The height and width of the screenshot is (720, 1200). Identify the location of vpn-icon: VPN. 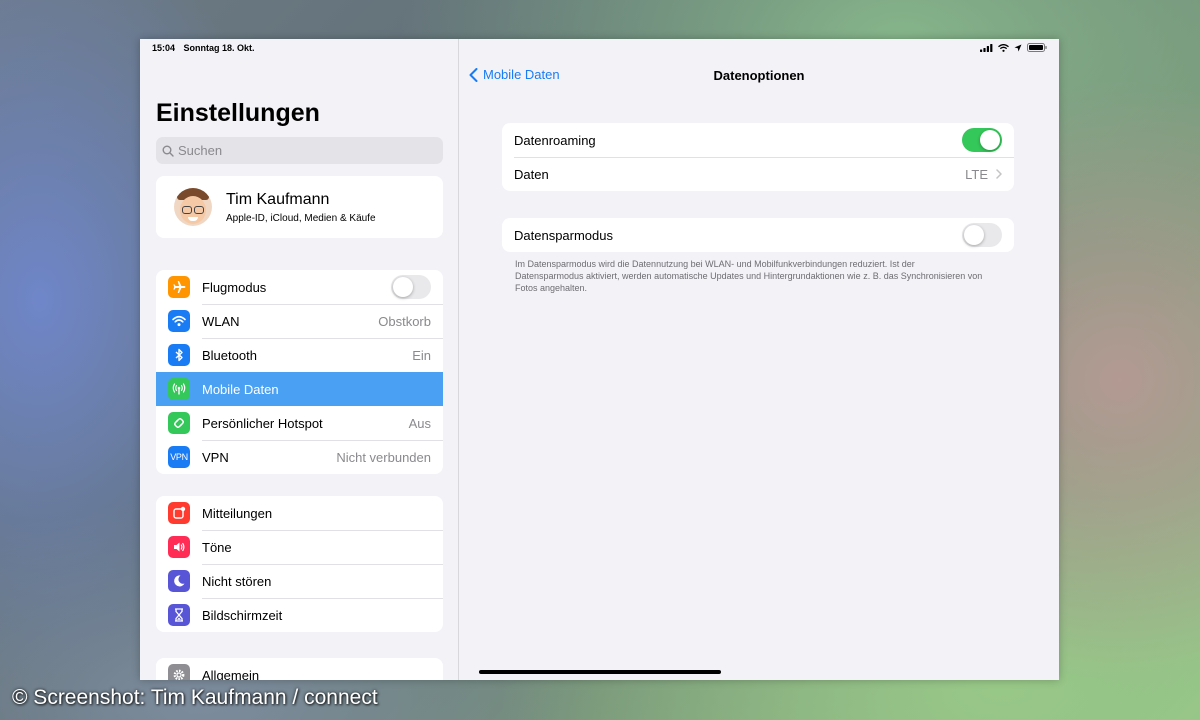
(179, 457).